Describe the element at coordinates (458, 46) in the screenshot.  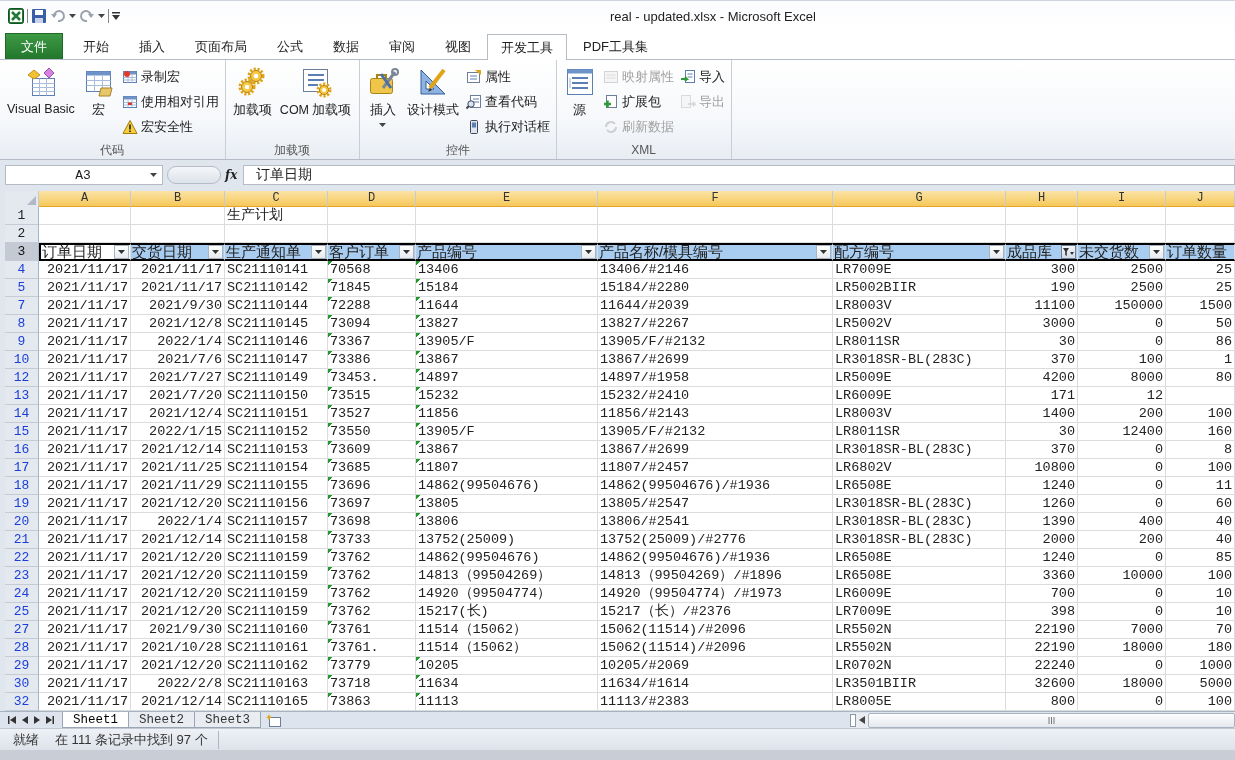
I see `ribbon-tab: 视图` at that location.